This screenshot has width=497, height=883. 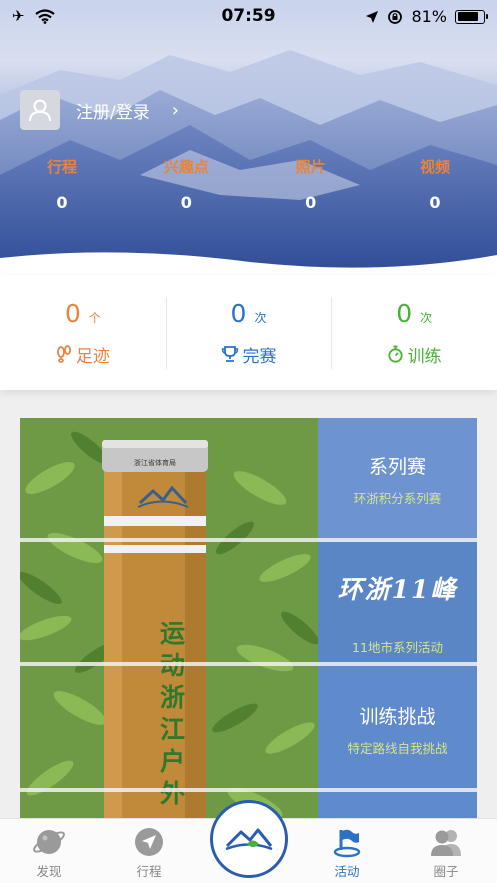 I want to click on summary-label: 足迹, so click(x=83, y=354).